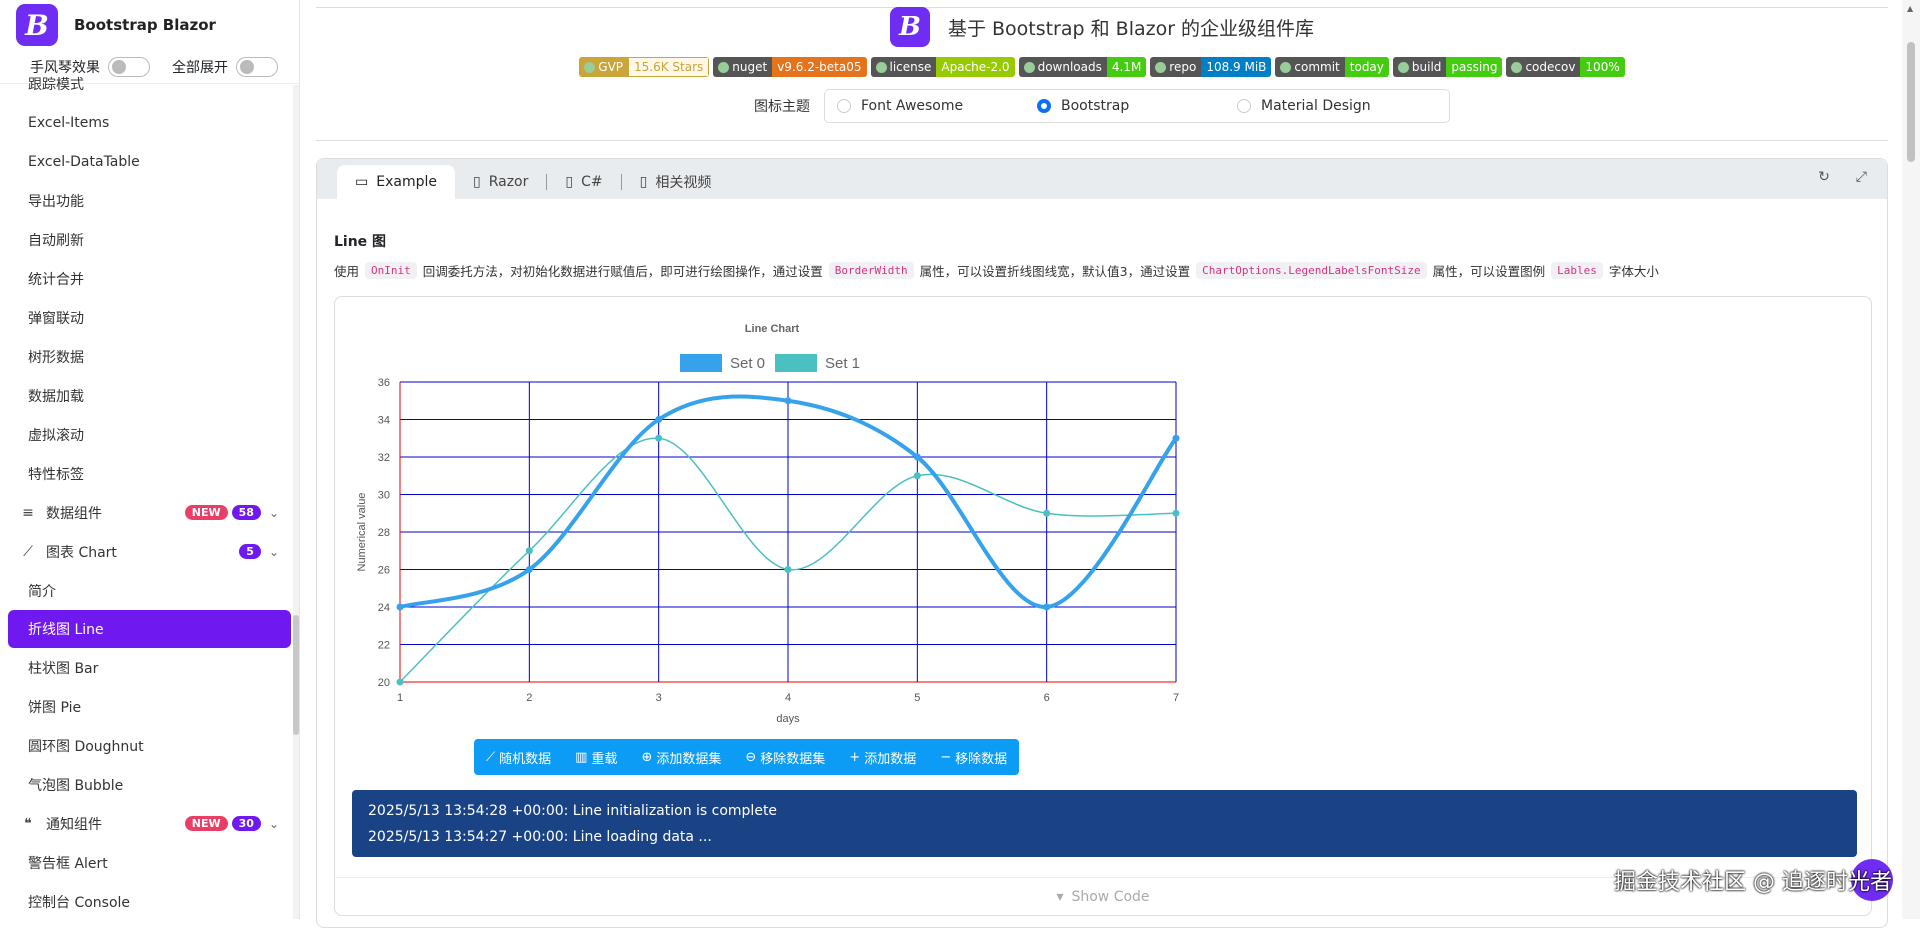 The width and height of the screenshot is (1920, 928). What do you see at coordinates (790, 67) in the screenshot?
I see `shield-badge: nuget v9.6.2-beta05` at bounding box center [790, 67].